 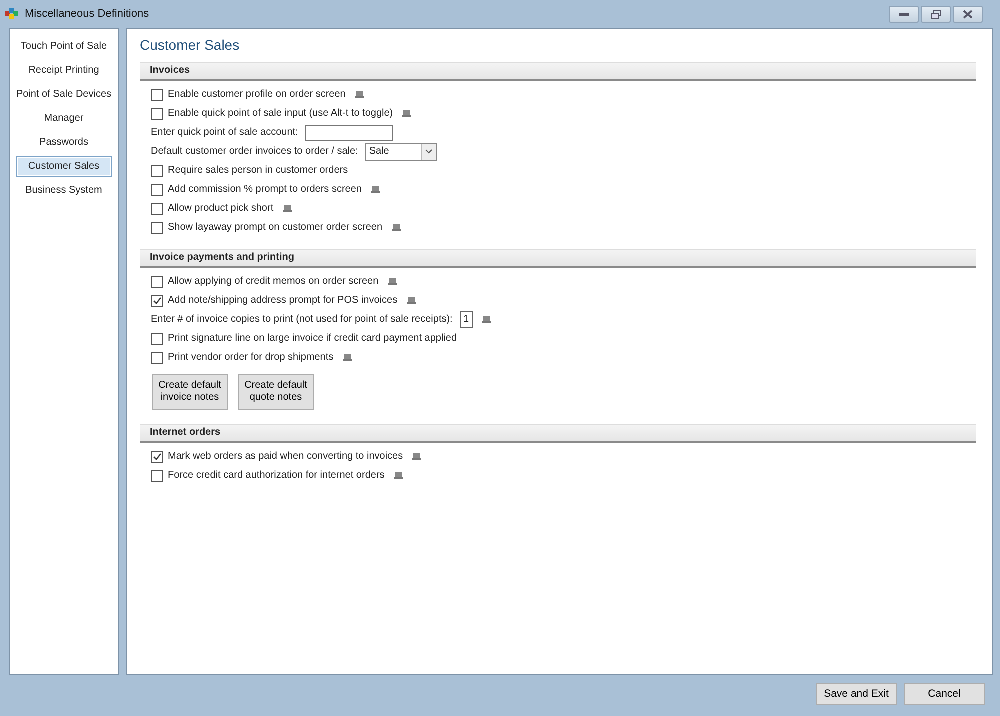 I want to click on checkbox-label: Show layaway prompt on customer order screen, so click(x=275, y=227).